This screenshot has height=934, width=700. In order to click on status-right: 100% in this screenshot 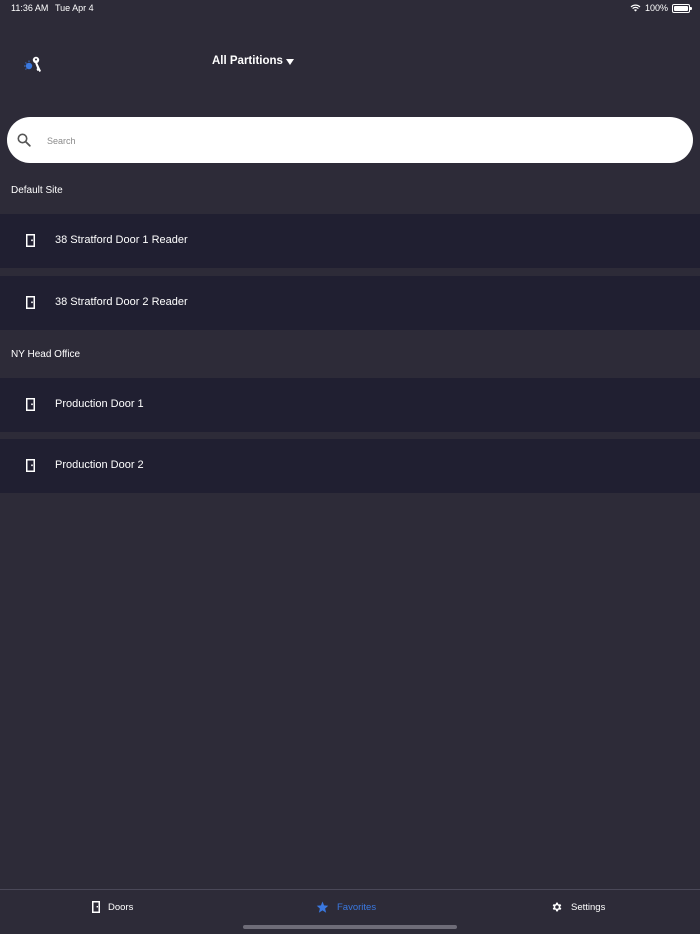, I will do `click(661, 8)`.